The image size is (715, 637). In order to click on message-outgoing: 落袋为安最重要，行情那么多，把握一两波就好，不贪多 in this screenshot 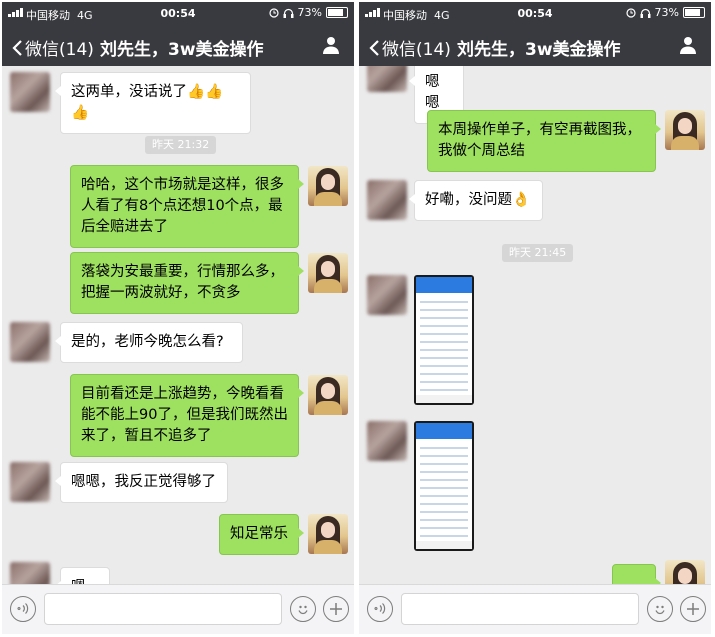, I will do `click(187, 283)`.